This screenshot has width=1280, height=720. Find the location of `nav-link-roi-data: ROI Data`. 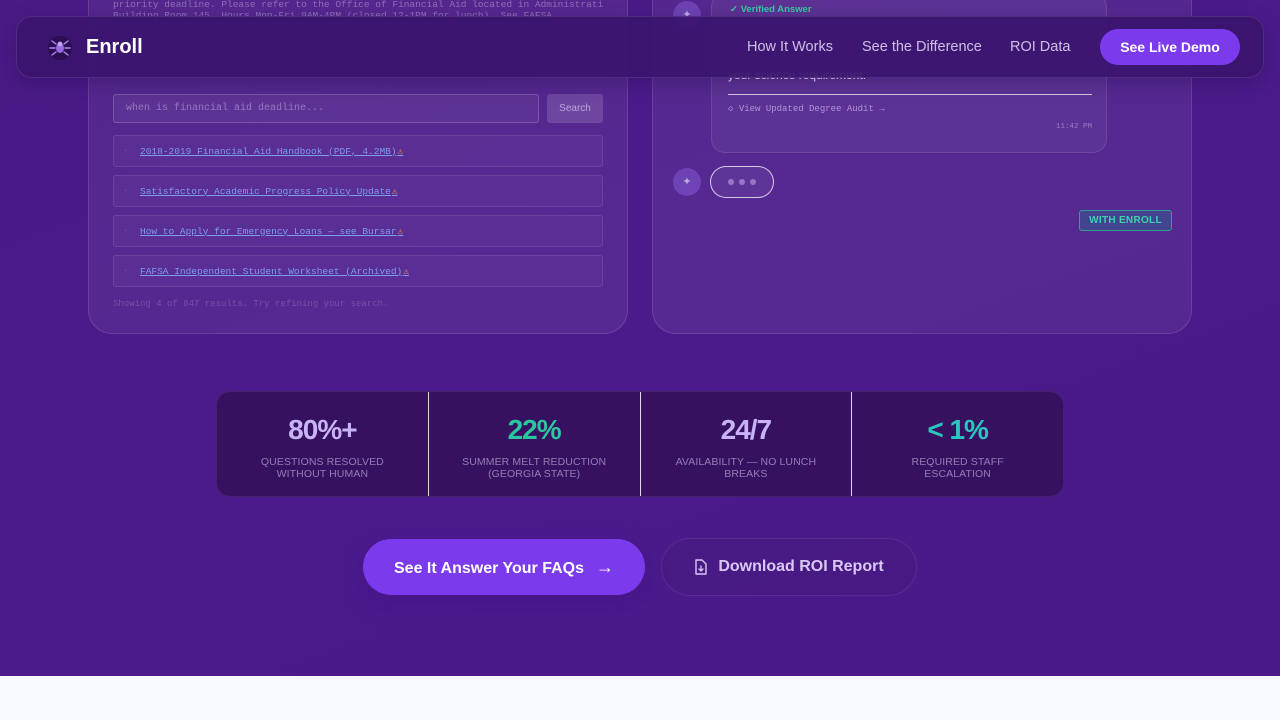

nav-link-roi-data: ROI Data is located at coordinates (1040, 47).